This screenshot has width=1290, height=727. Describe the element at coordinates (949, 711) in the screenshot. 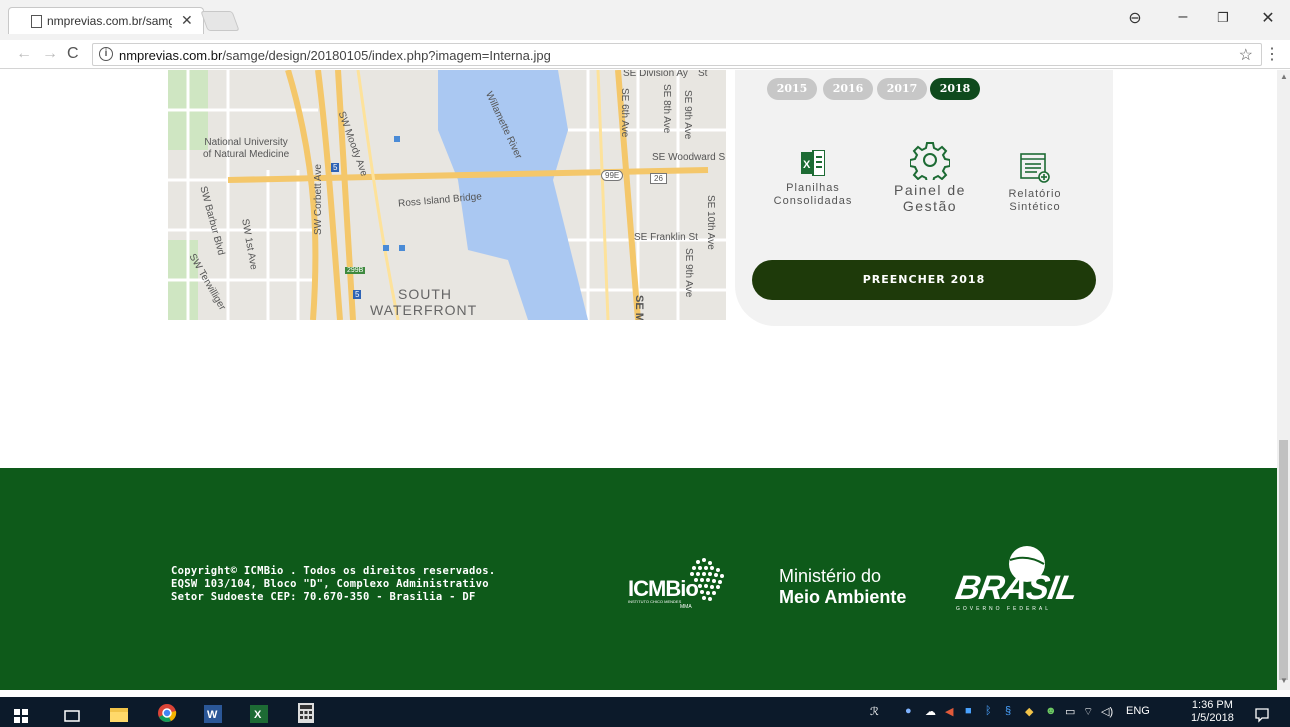

I see `tray-app-icon: ◀` at that location.